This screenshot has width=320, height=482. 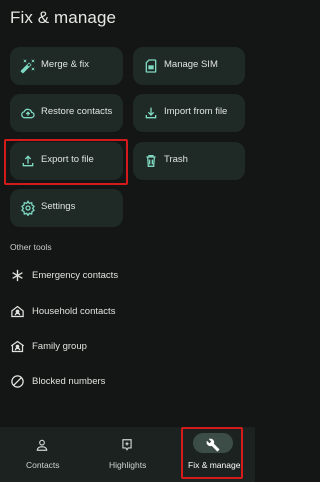 I want to click on nav-label: Contacts, so click(x=43, y=465).